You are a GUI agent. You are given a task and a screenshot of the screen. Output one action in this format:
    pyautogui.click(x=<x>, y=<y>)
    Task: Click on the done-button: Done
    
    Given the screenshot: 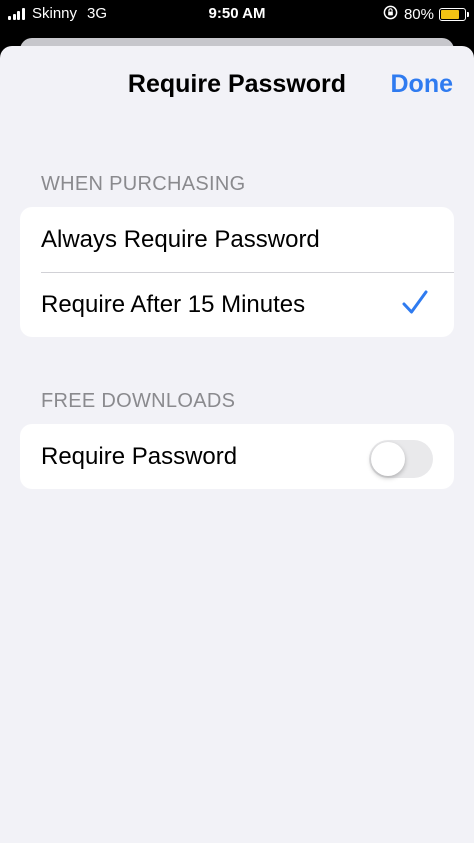 What is the action you would take?
    pyautogui.click(x=422, y=84)
    